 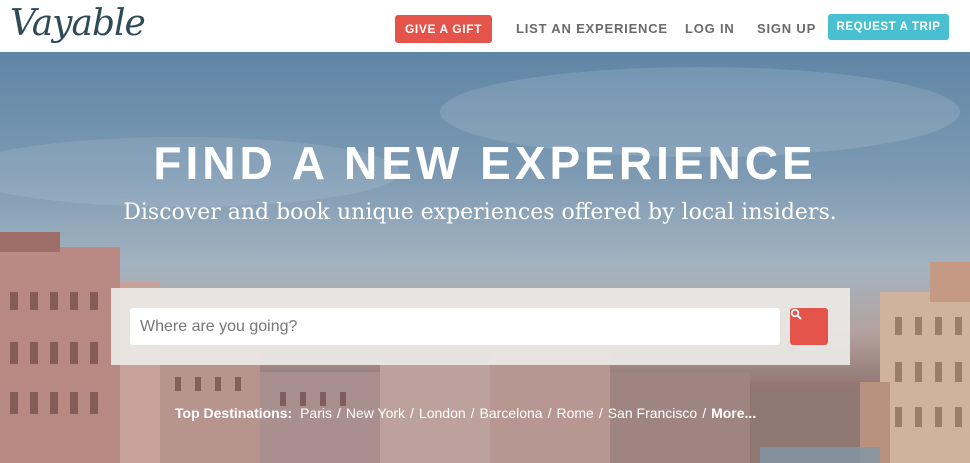 What do you see at coordinates (574, 413) in the screenshot?
I see `destination-rome: Rome` at bounding box center [574, 413].